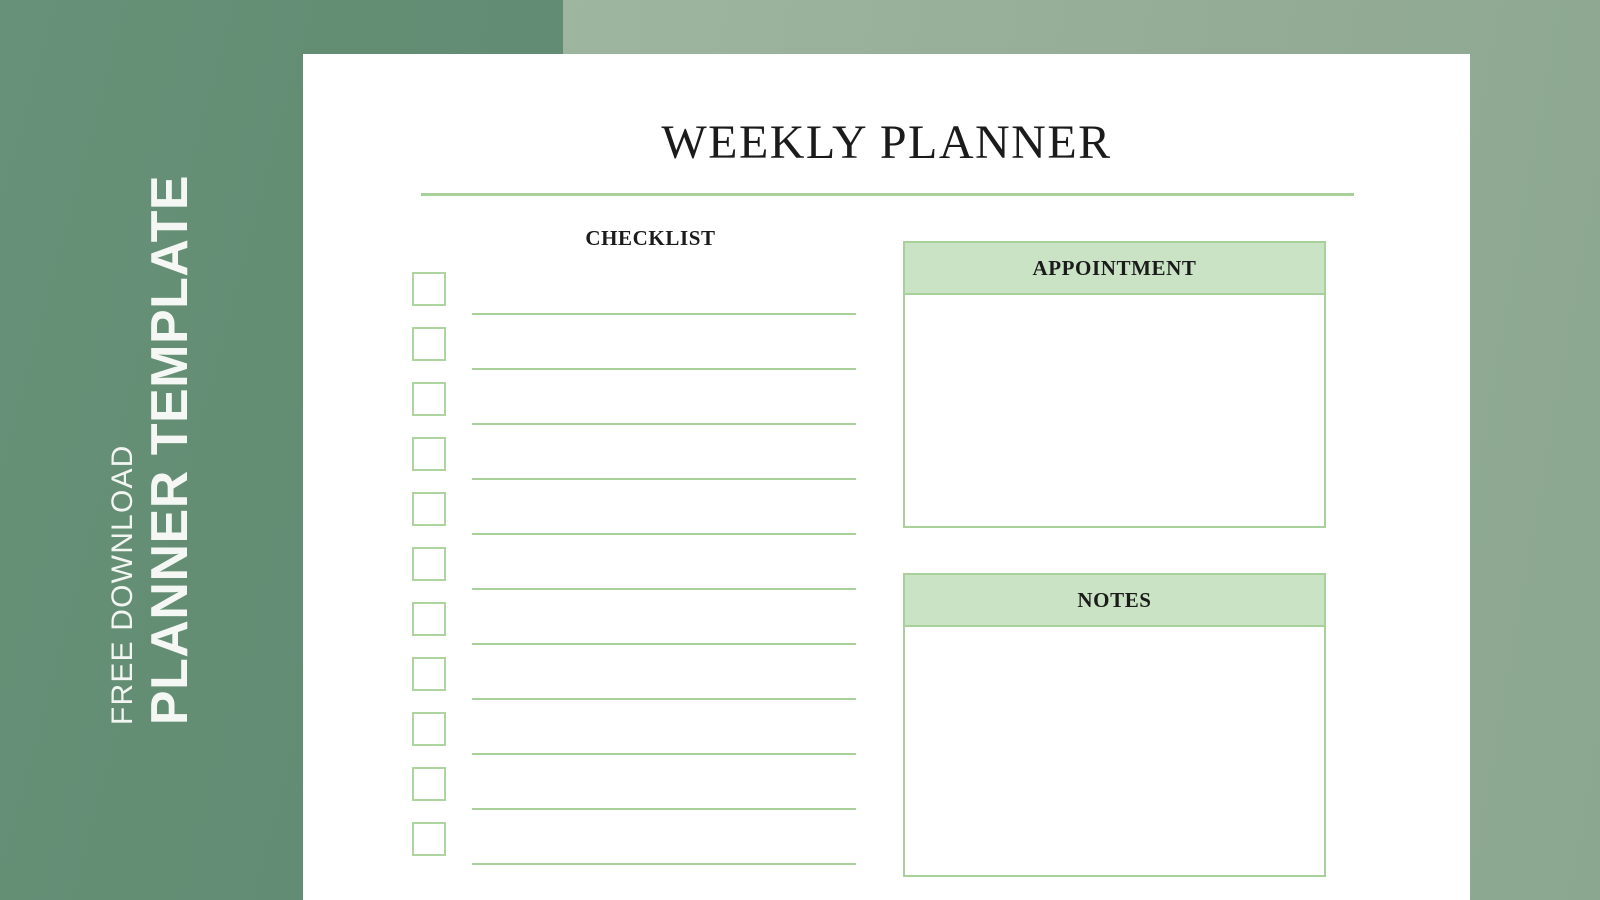 The width and height of the screenshot is (1600, 900). I want to click on page-title: WEEKLY PLANNER, so click(886, 142).